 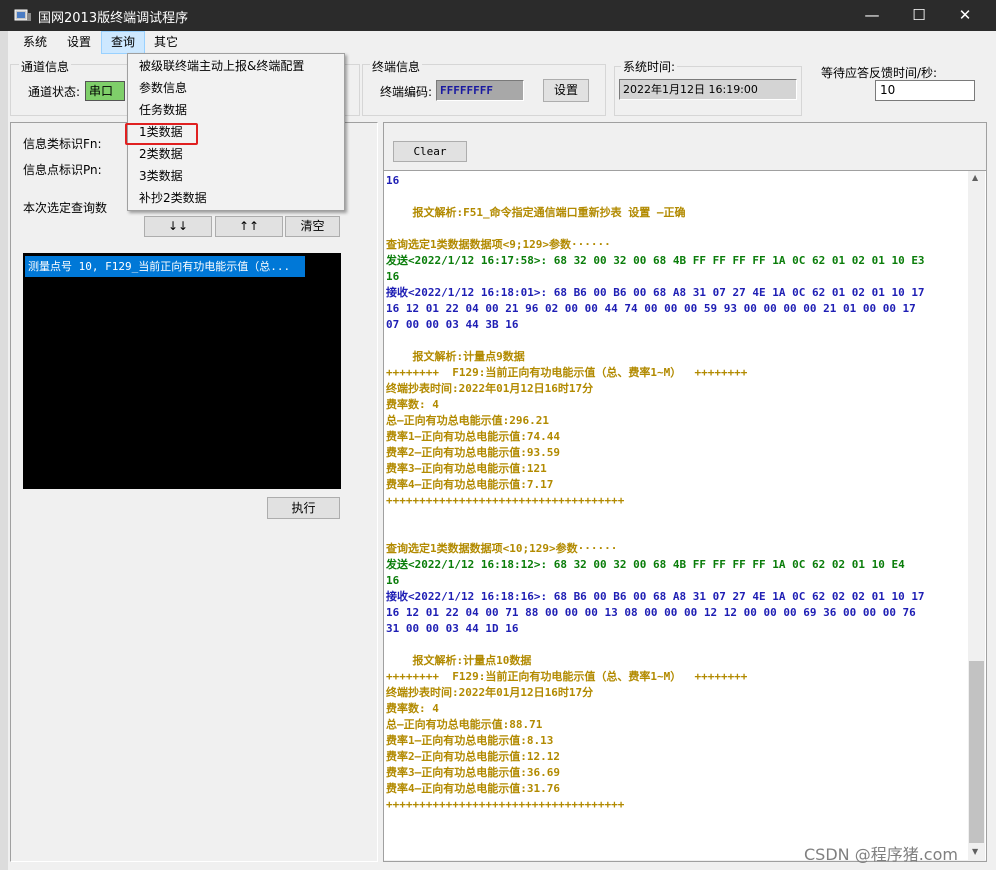 What do you see at coordinates (249, 226) in the screenshot?
I see `move-up-button: ↑↑` at bounding box center [249, 226].